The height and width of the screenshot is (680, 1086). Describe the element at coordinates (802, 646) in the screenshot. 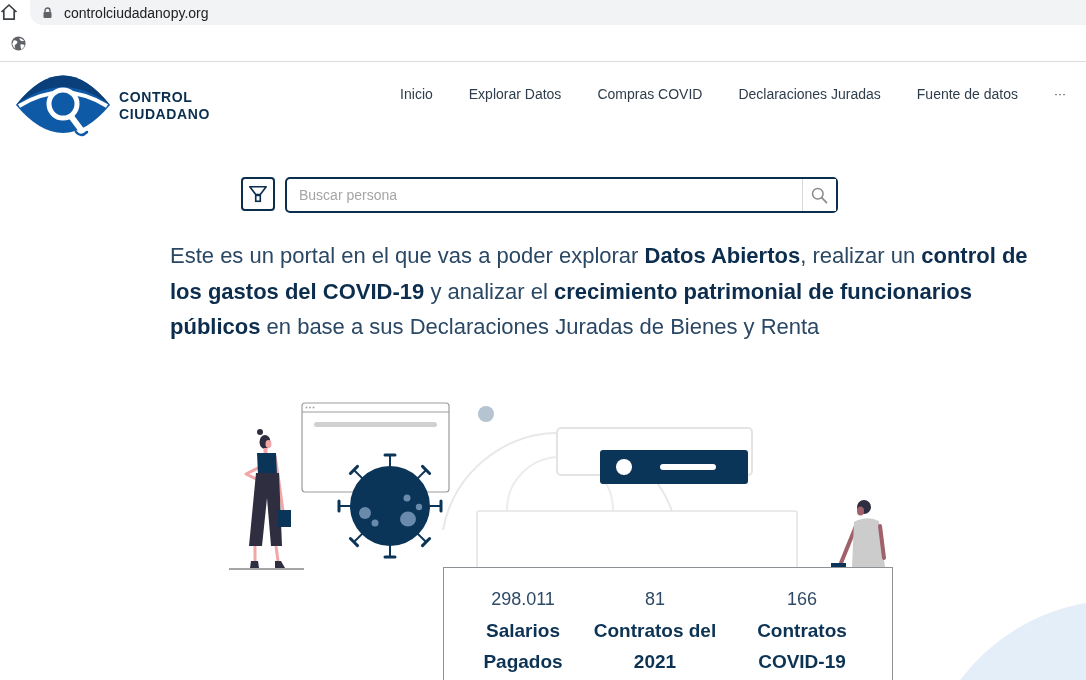

I see `stat-label: Contratos COVID-19` at that location.